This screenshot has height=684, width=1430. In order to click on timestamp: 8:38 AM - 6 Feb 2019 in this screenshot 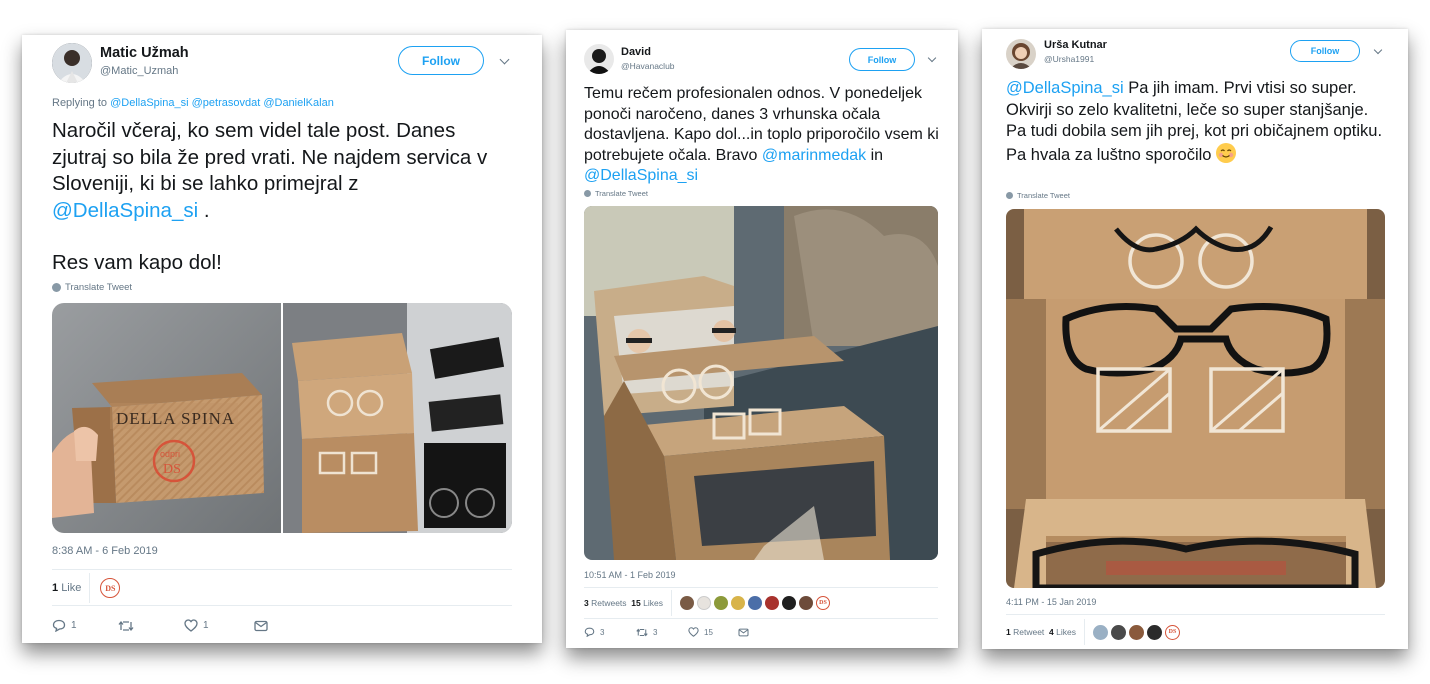, I will do `click(105, 551)`.